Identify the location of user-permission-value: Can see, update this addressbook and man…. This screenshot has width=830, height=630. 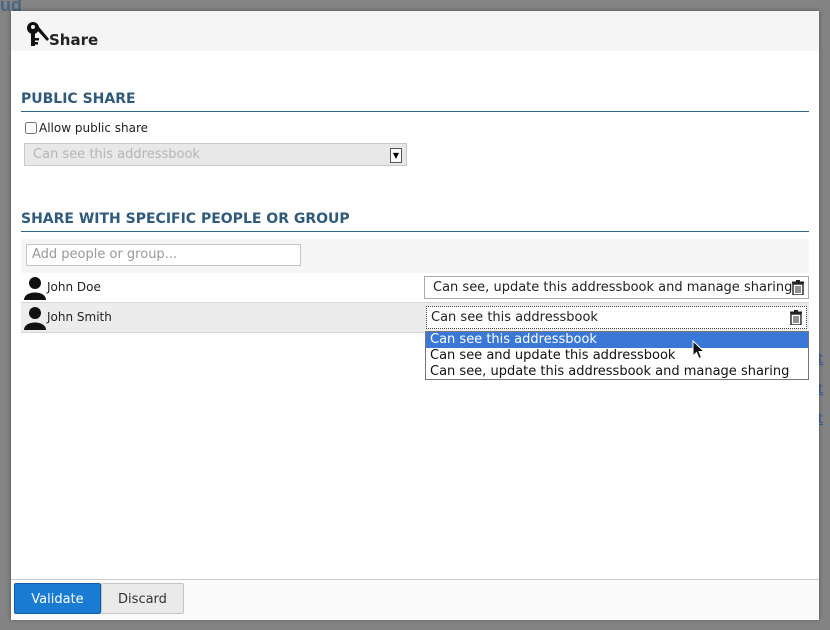
(613, 287).